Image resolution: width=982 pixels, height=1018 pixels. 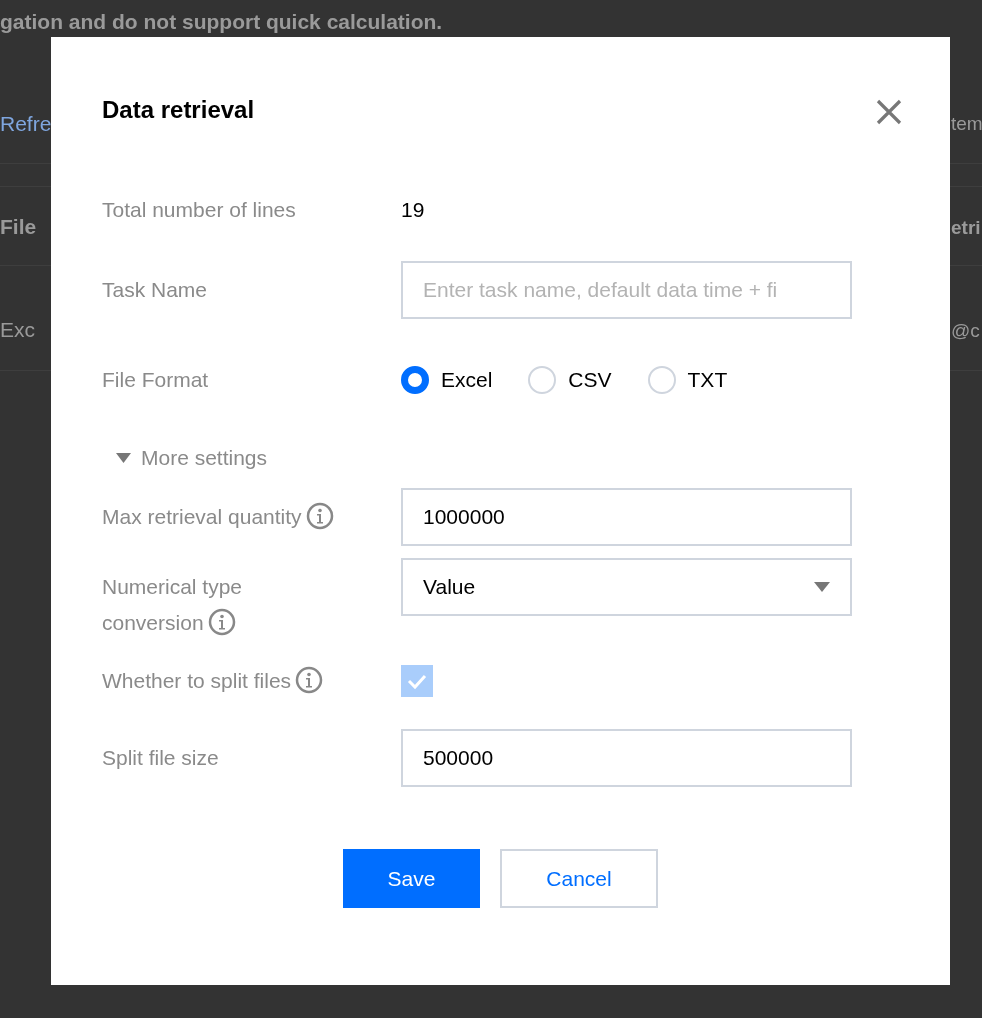 I want to click on field-label: Numerical type conversion, so click(x=173, y=606).